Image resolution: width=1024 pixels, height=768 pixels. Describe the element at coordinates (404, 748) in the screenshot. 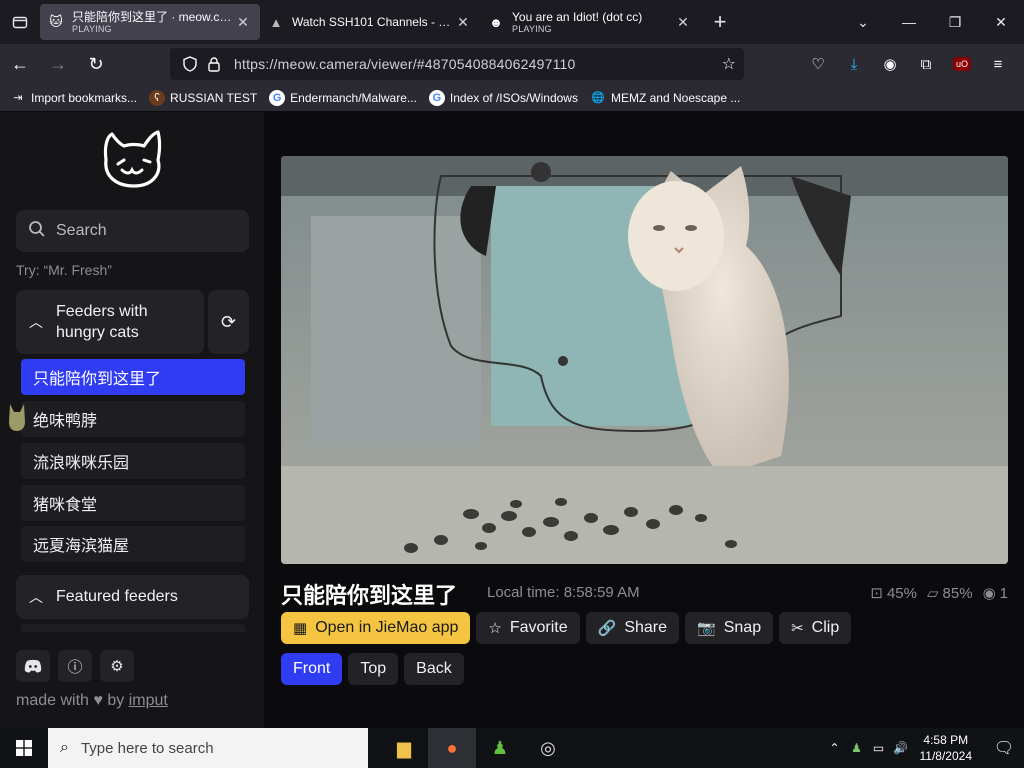

I see `file-explorer-icon: ▆` at that location.